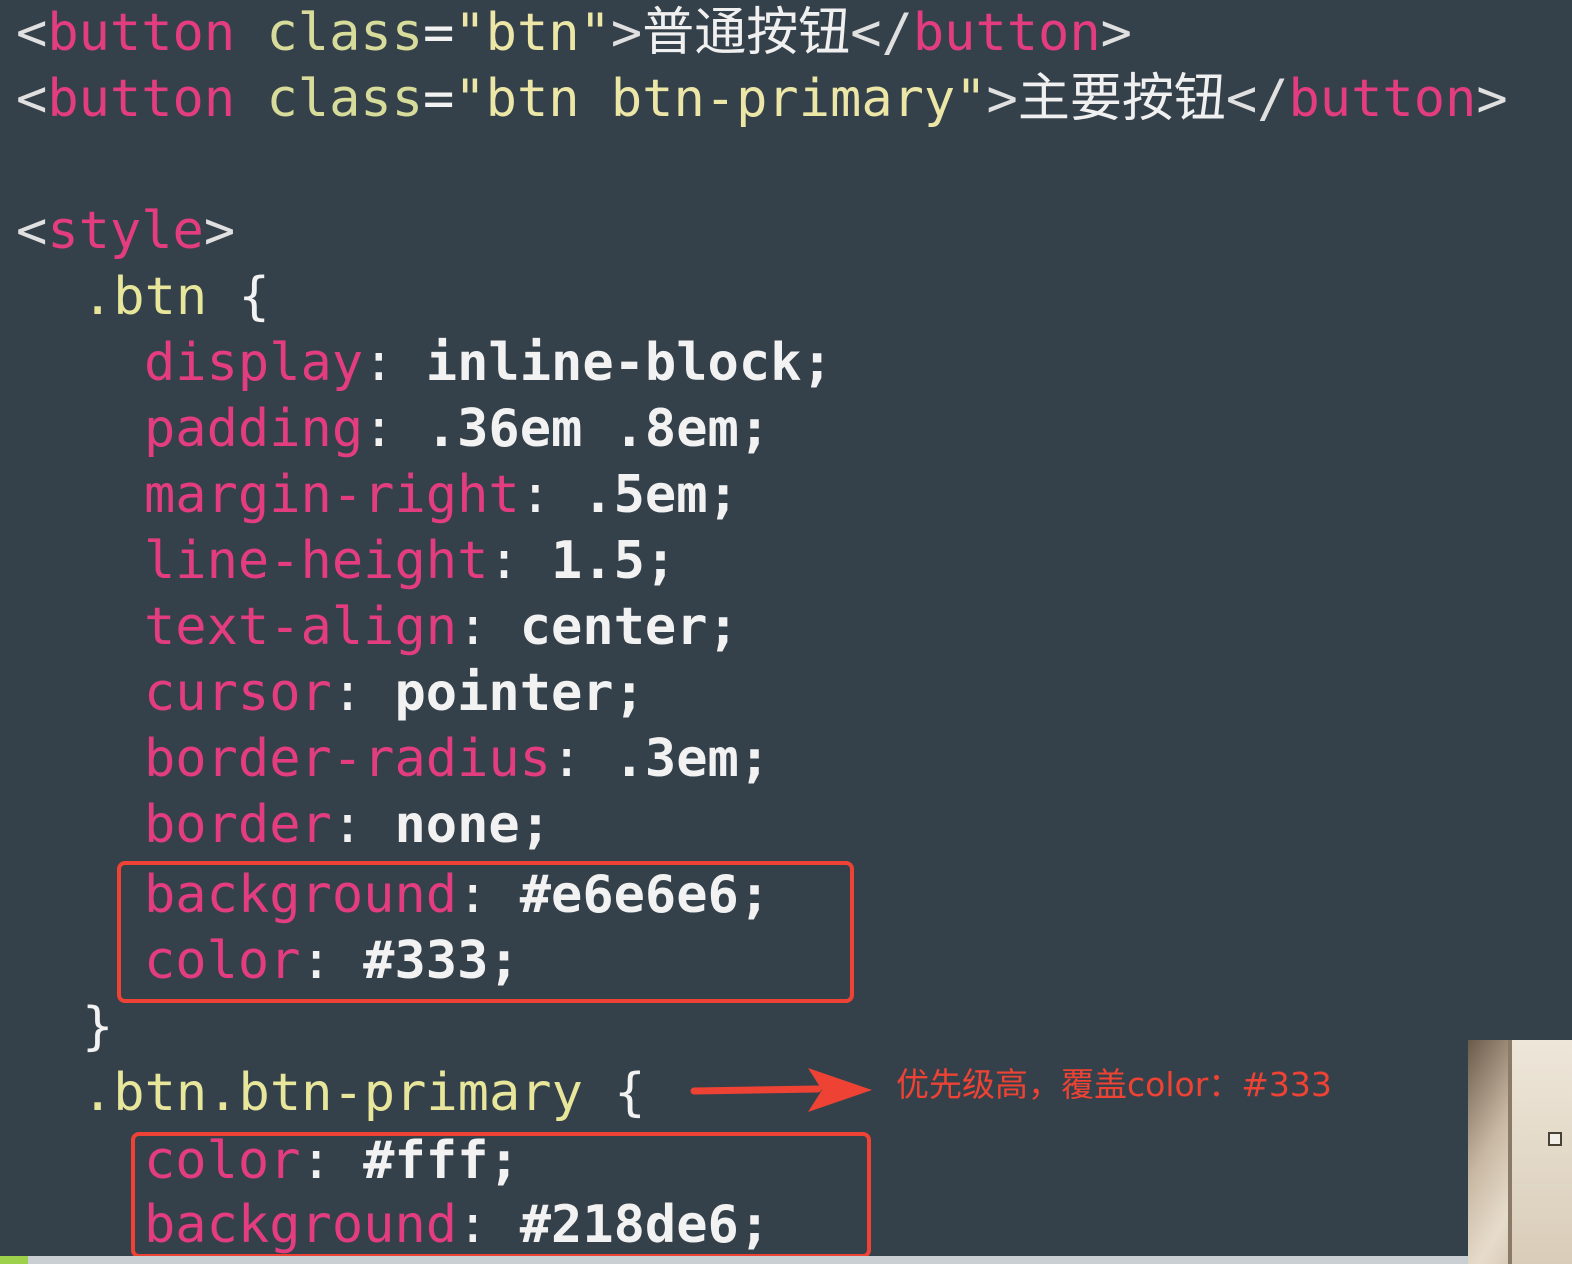 The width and height of the screenshot is (1572, 1264). I want to click on css-property: display, so click(254, 363).